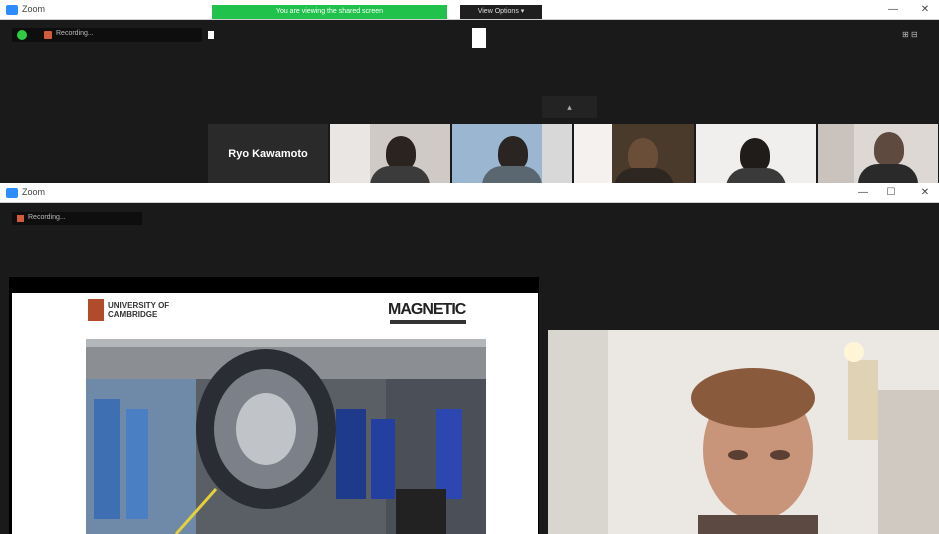 The image size is (939, 534). I want to click on university-wordmark: UNIVERSITY OF CAMBRIDGE, so click(138, 310).